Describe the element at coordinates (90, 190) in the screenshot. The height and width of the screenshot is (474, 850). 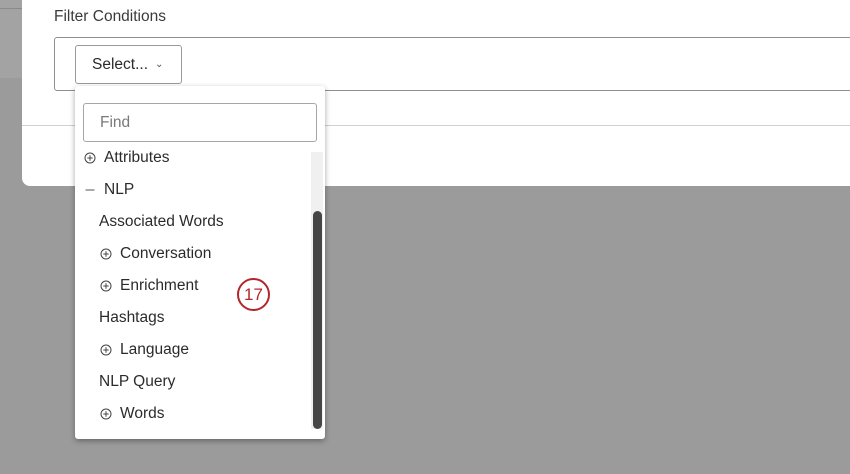
I see `minus-icon` at that location.